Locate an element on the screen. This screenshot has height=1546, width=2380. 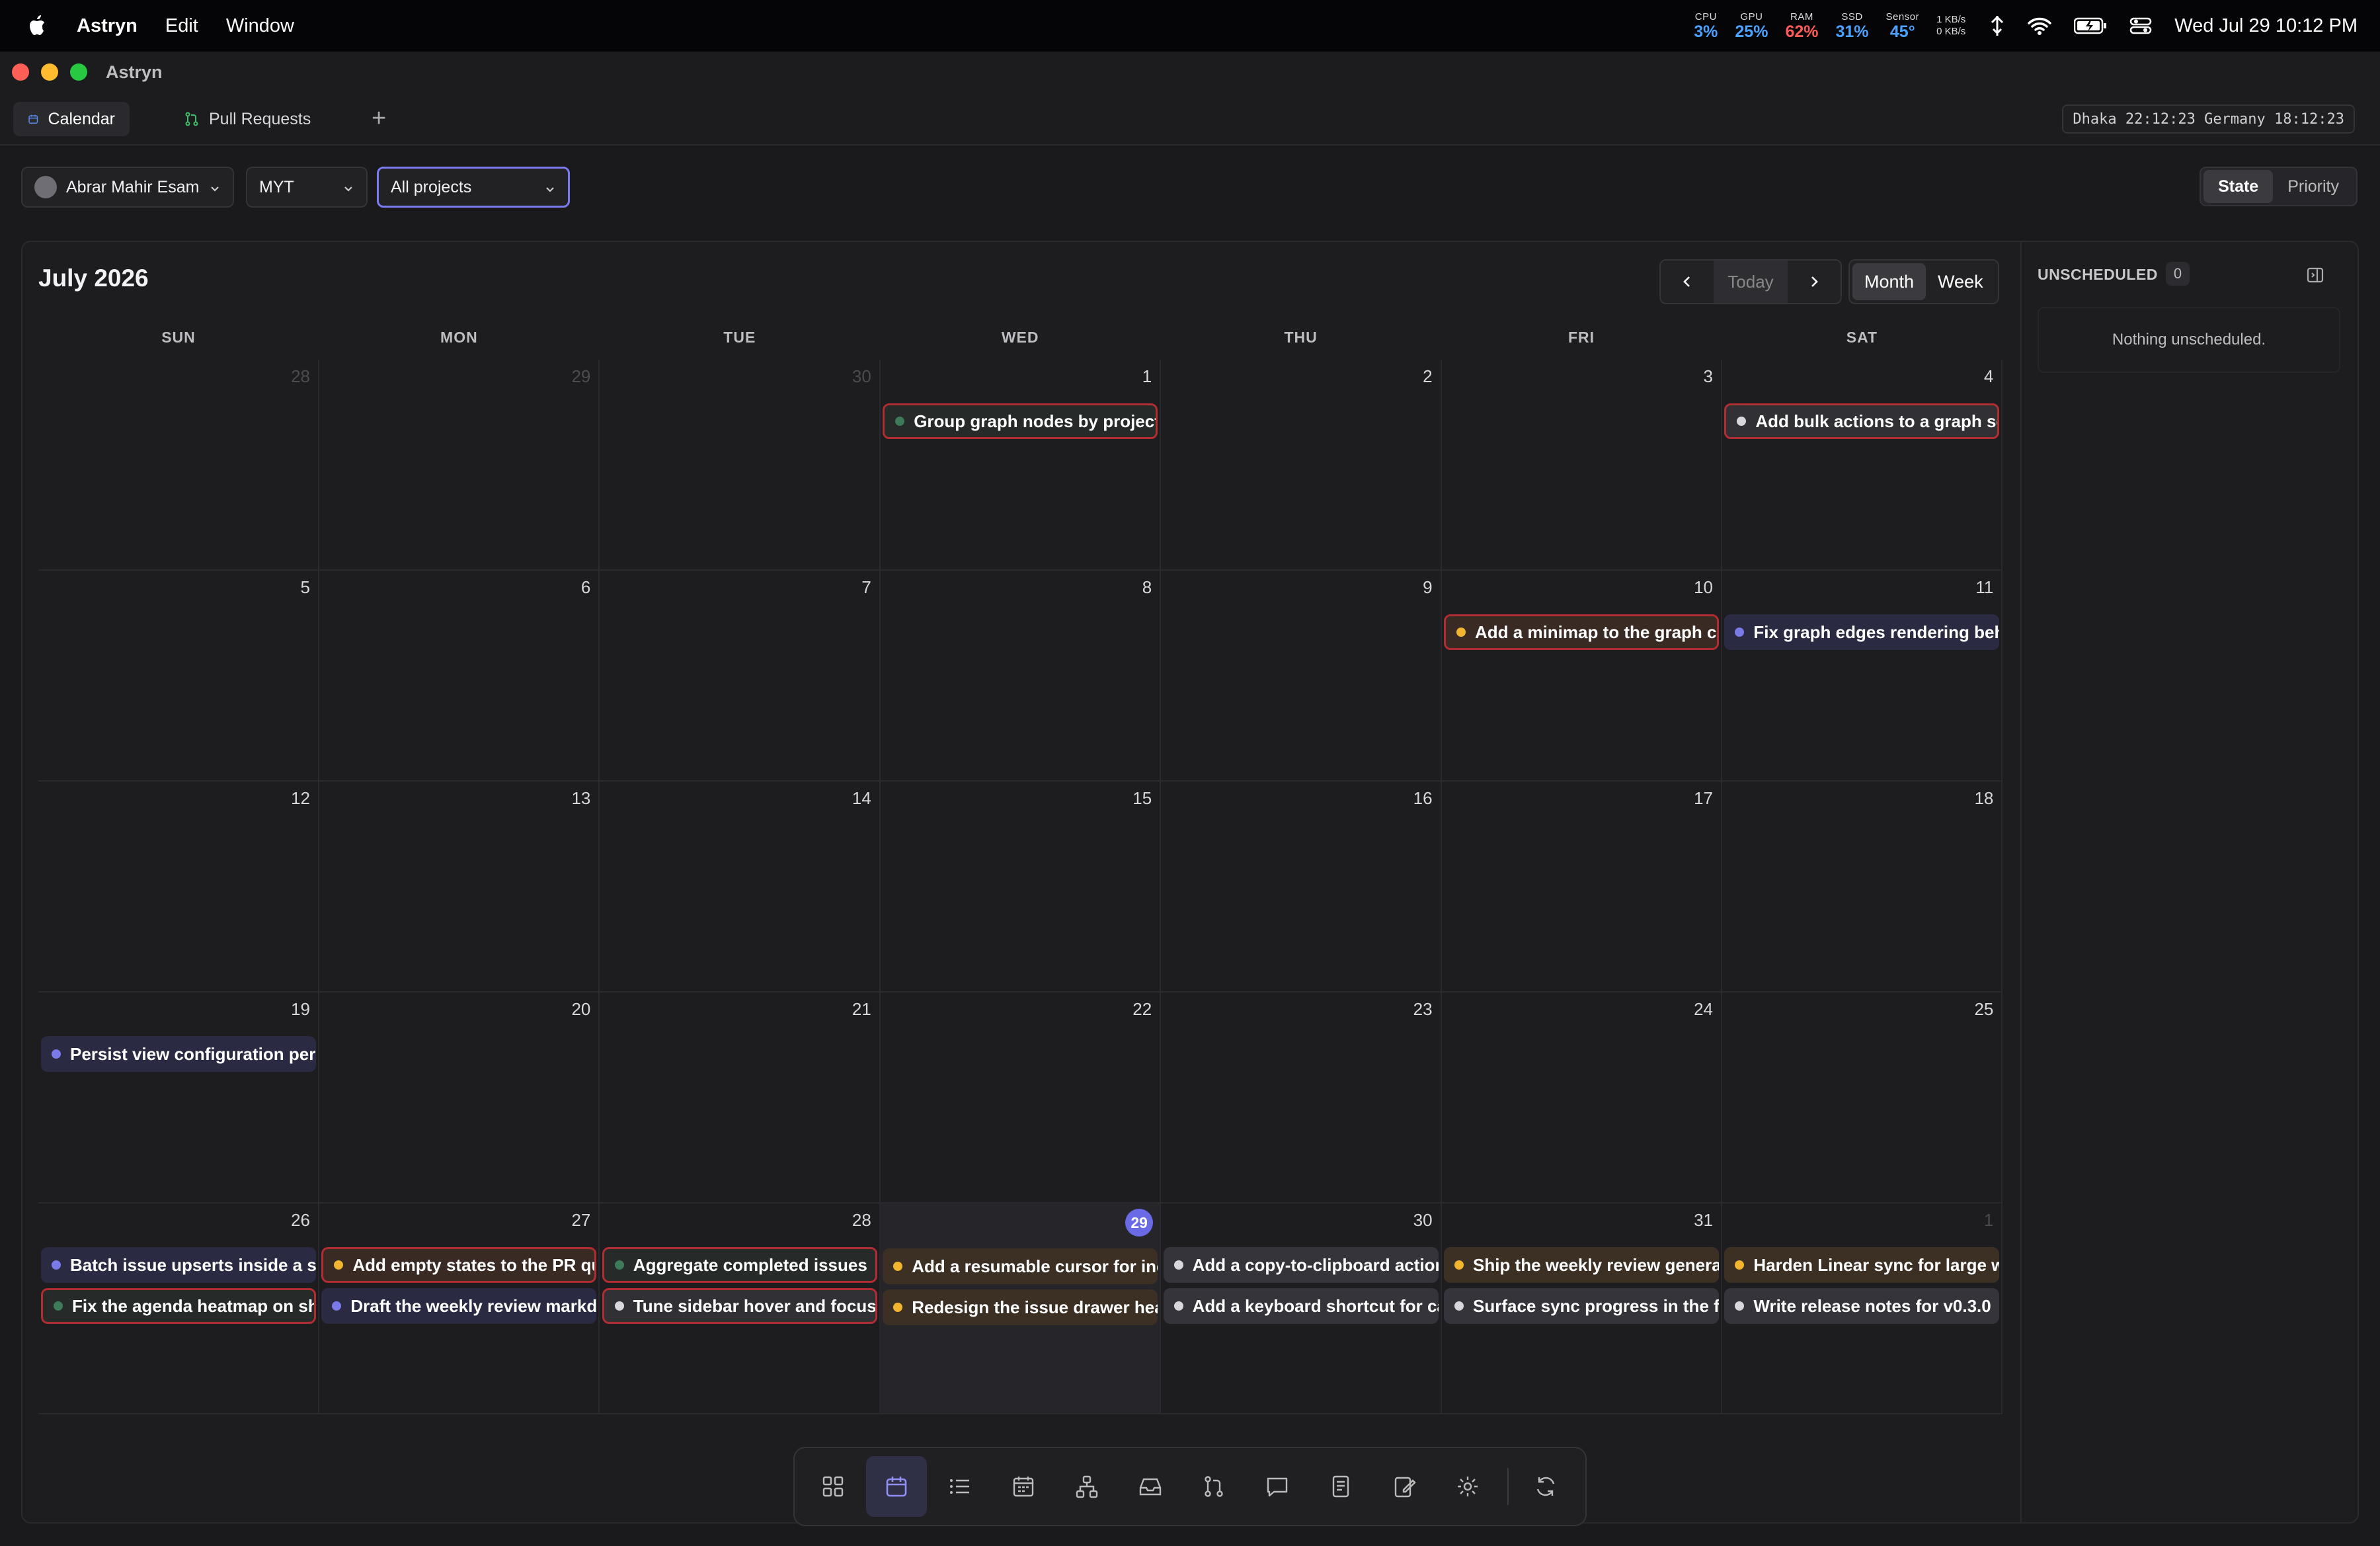
day-cell: 2 is located at coordinates (1301, 465).